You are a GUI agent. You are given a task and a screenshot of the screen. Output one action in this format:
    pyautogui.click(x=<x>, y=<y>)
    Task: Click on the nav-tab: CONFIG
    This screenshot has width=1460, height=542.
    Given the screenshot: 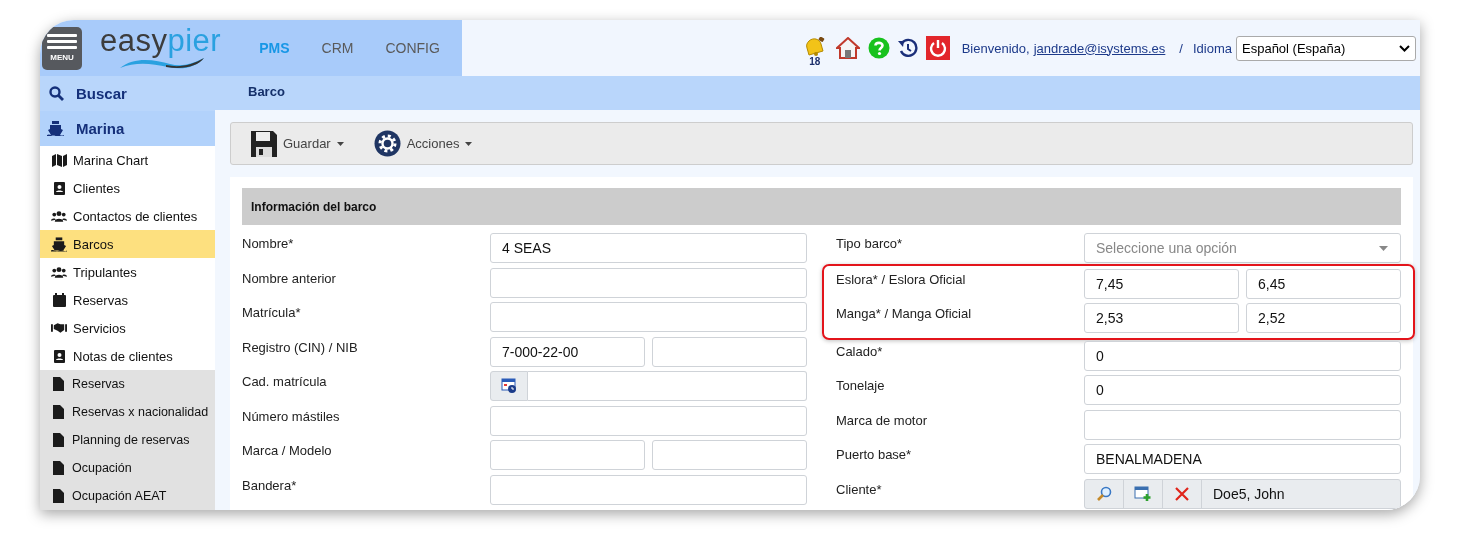 What is the action you would take?
    pyautogui.click(x=412, y=48)
    